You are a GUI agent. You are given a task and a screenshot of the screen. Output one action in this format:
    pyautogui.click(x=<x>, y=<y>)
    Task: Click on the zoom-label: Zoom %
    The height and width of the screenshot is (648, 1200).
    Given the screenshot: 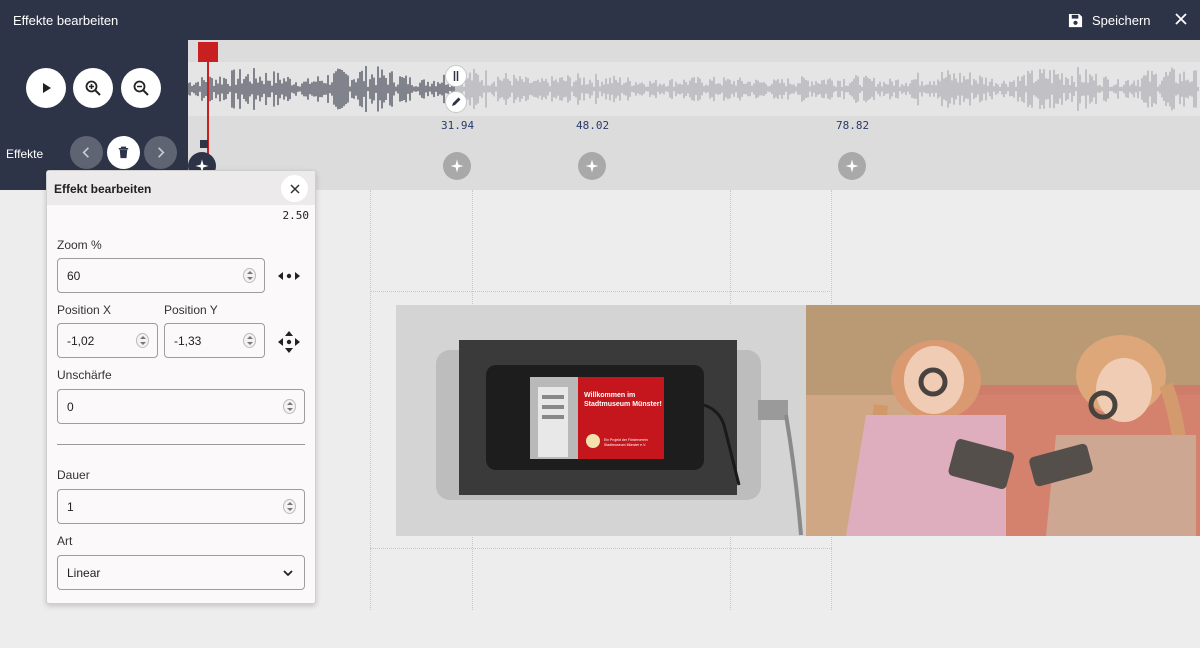 What is the action you would take?
    pyautogui.click(x=79, y=245)
    